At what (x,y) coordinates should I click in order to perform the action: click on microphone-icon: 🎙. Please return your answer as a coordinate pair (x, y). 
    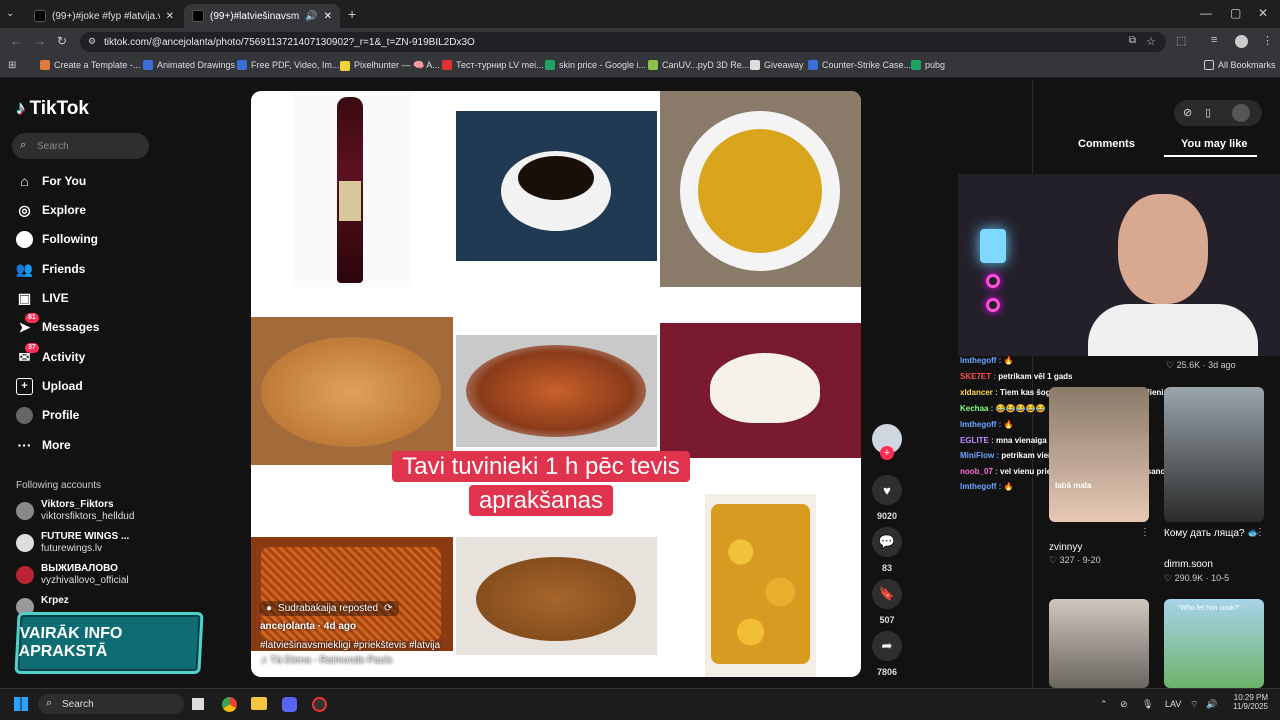
    Looking at the image, I should click on (1147, 704).